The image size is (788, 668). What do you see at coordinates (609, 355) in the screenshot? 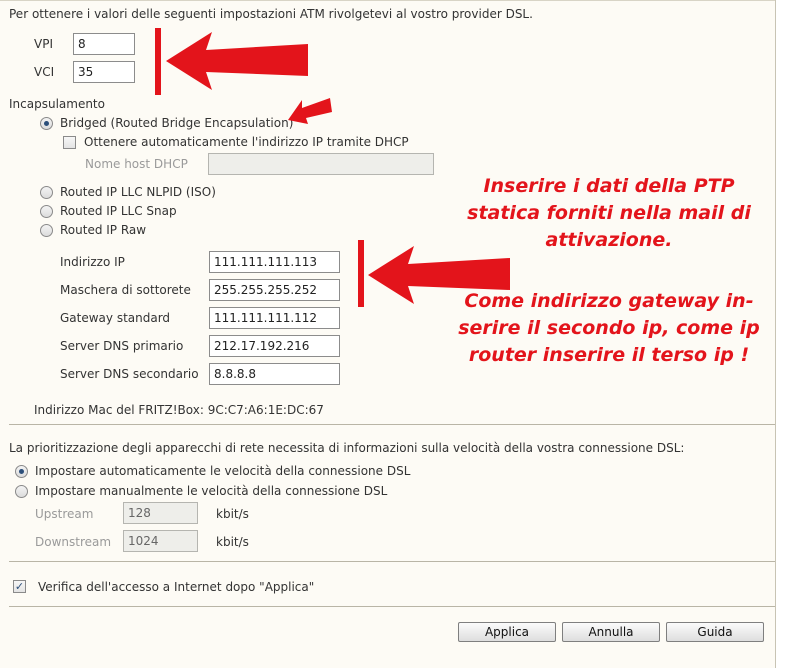
I see `annotation-line: router inserire il terso ip !` at bounding box center [609, 355].